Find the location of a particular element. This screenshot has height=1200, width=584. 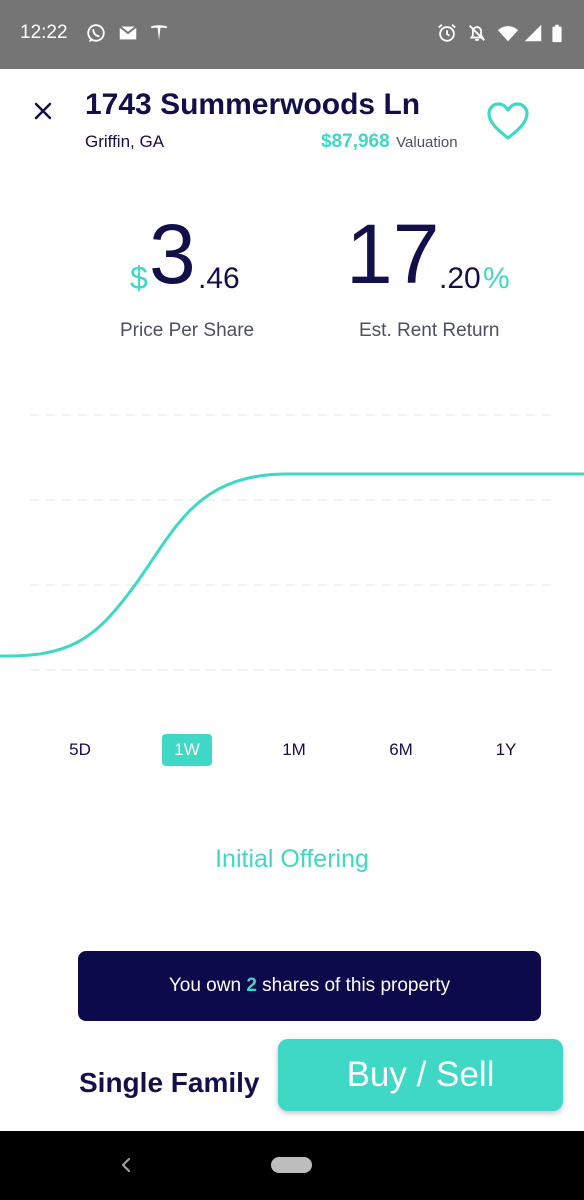

est-rent-return: 17 .20 % Est. Rent Return is located at coordinates (435, 275).